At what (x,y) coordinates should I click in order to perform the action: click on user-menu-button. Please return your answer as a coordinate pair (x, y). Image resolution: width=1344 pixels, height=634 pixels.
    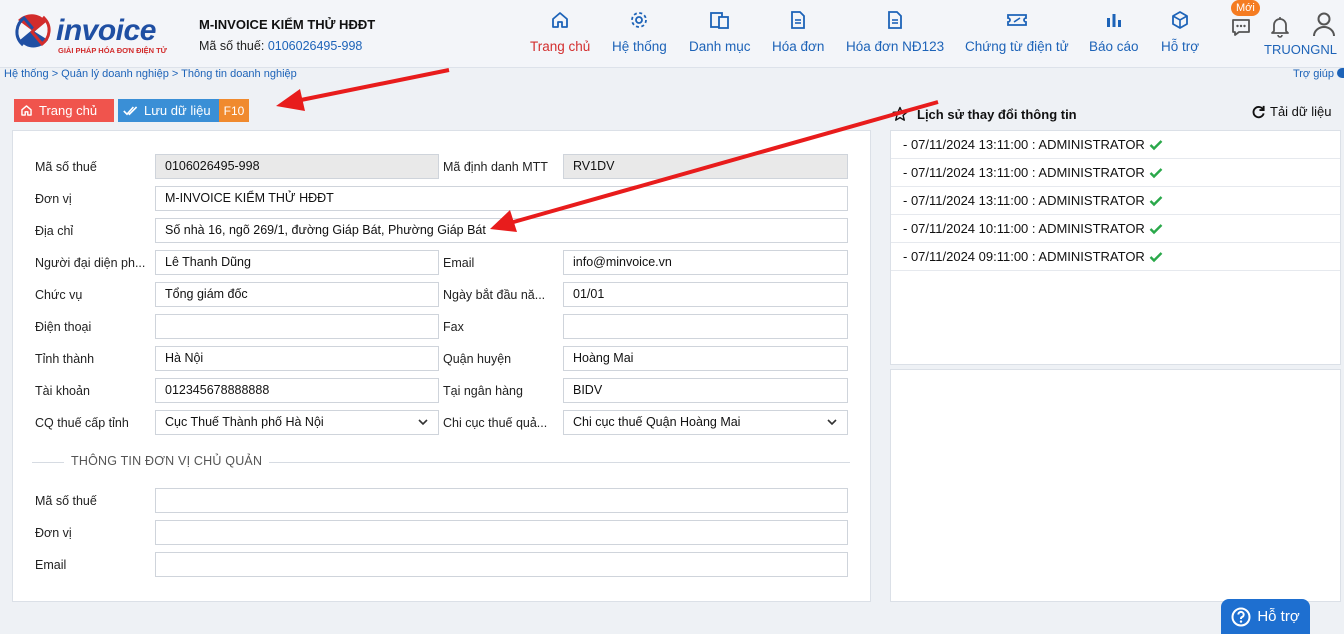
    Looking at the image, I should click on (1324, 25).